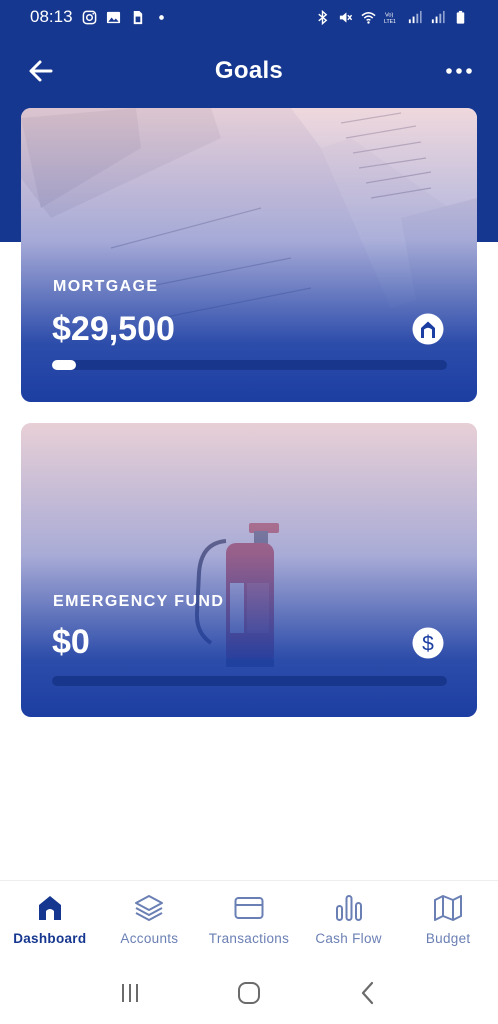 This screenshot has width=498, height=1024. I want to click on dot-icon, so click(161, 17).